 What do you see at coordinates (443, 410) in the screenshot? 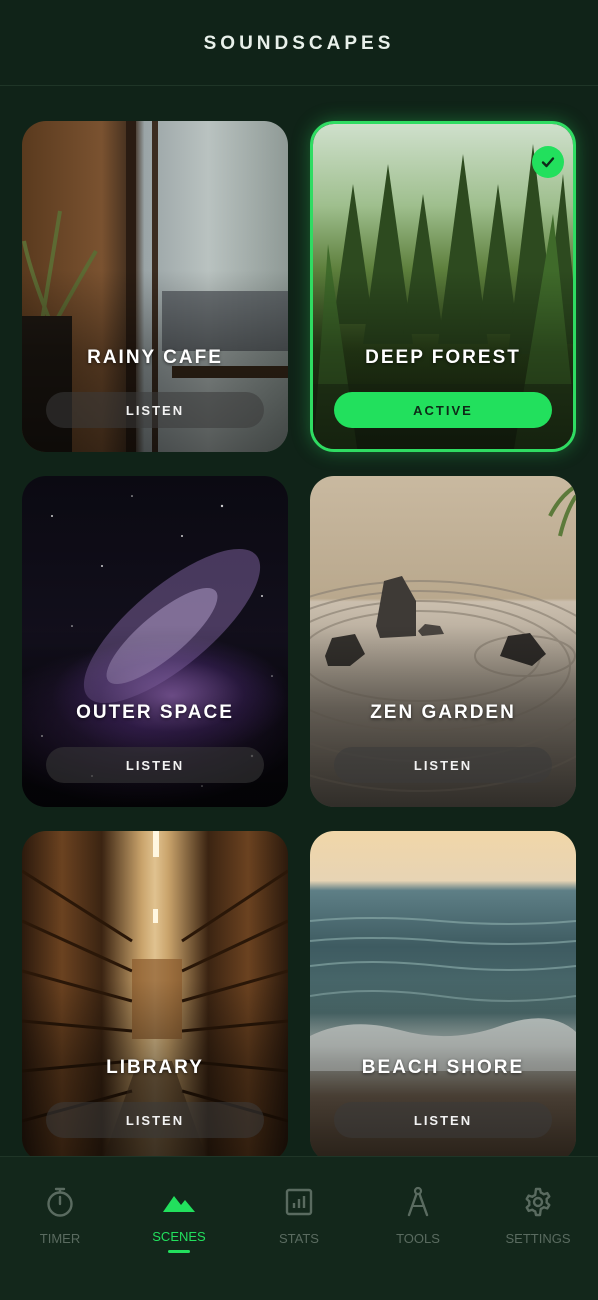
I see `active-button: ACTIVE` at bounding box center [443, 410].